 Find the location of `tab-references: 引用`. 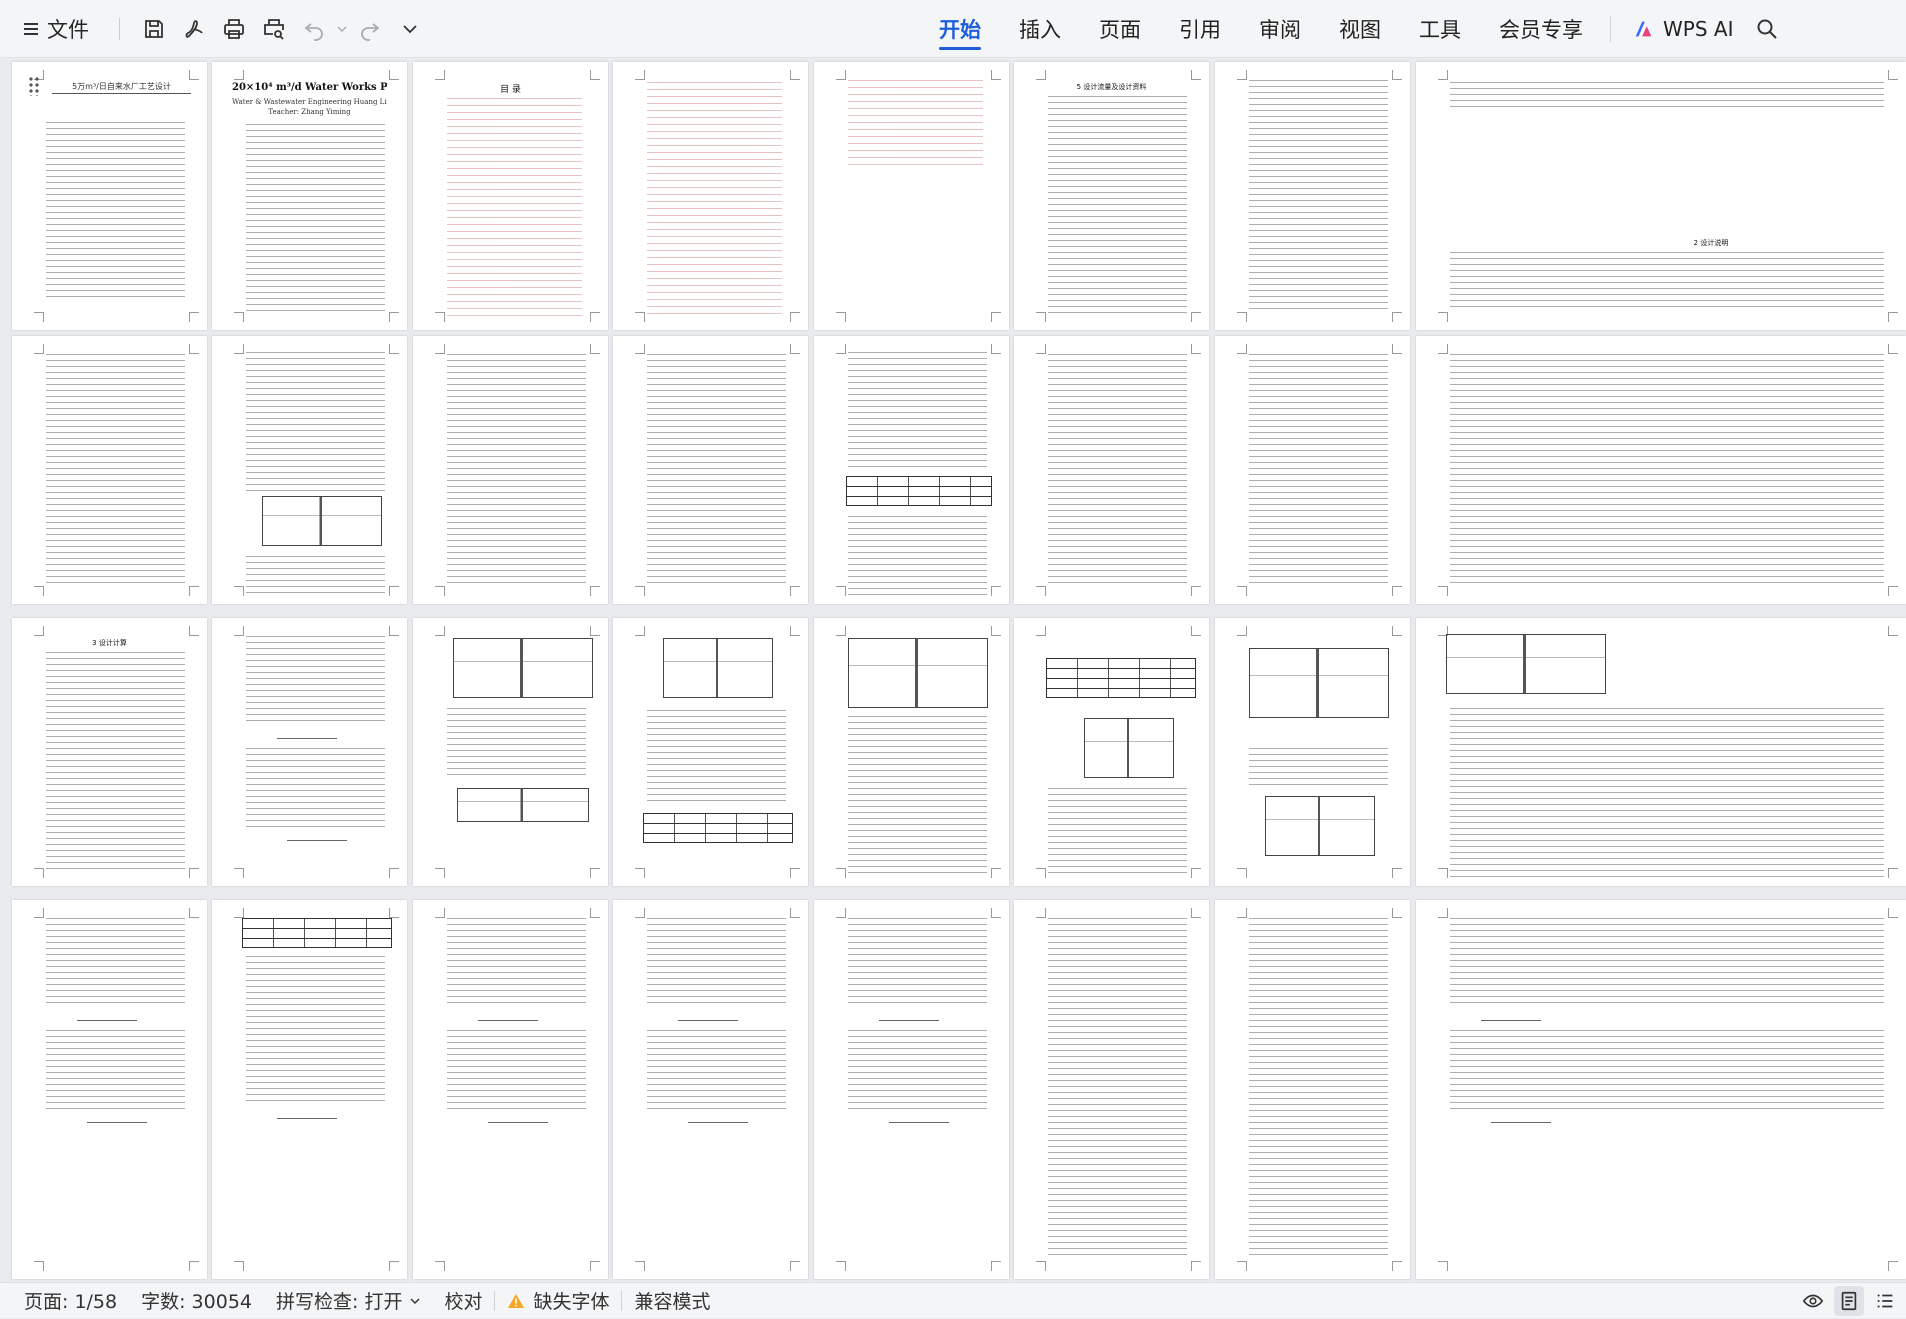

tab-references: 引用 is located at coordinates (1200, 29).